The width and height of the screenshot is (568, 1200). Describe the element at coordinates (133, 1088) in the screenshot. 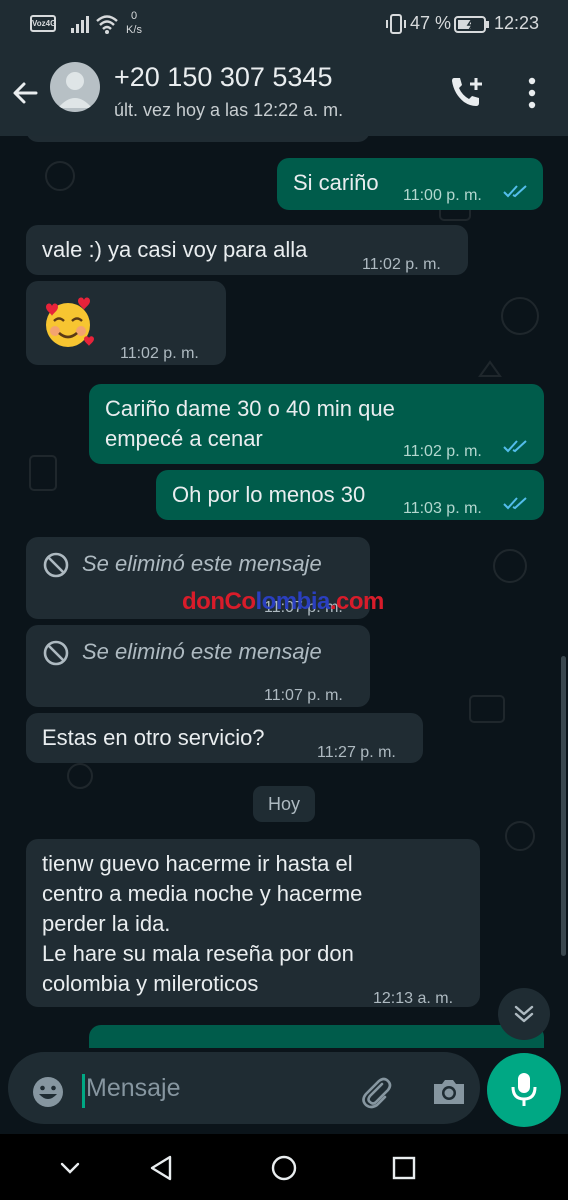

I see `message-input: Mensaje` at that location.